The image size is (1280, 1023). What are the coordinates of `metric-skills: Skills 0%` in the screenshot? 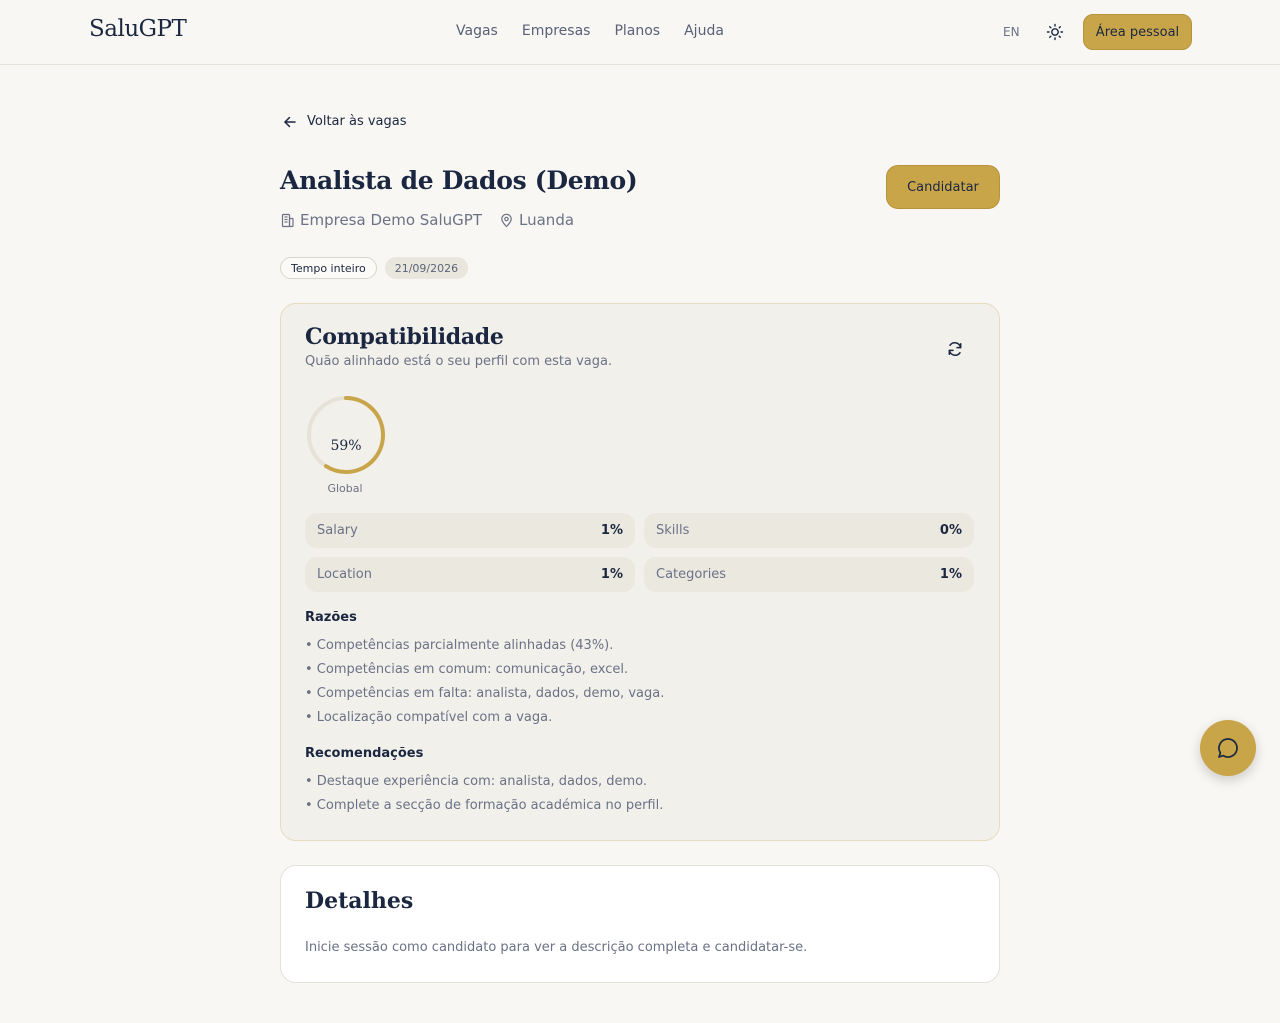 It's located at (809, 530).